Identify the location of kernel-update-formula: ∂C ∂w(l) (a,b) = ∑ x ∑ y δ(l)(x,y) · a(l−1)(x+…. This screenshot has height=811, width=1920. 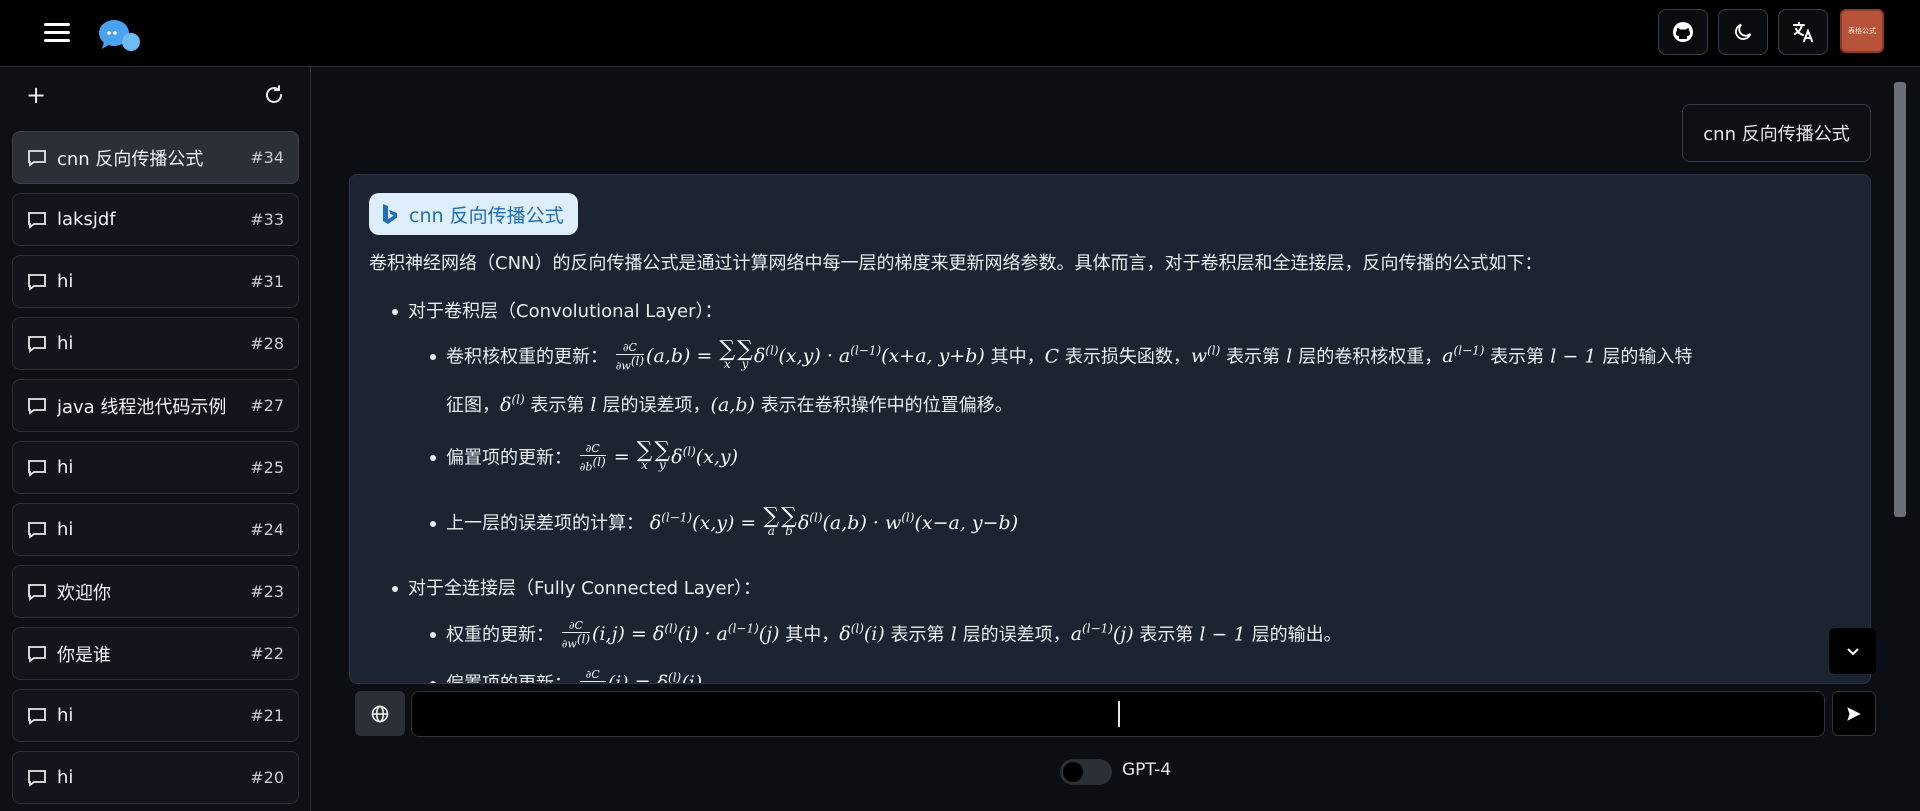
(800, 355).